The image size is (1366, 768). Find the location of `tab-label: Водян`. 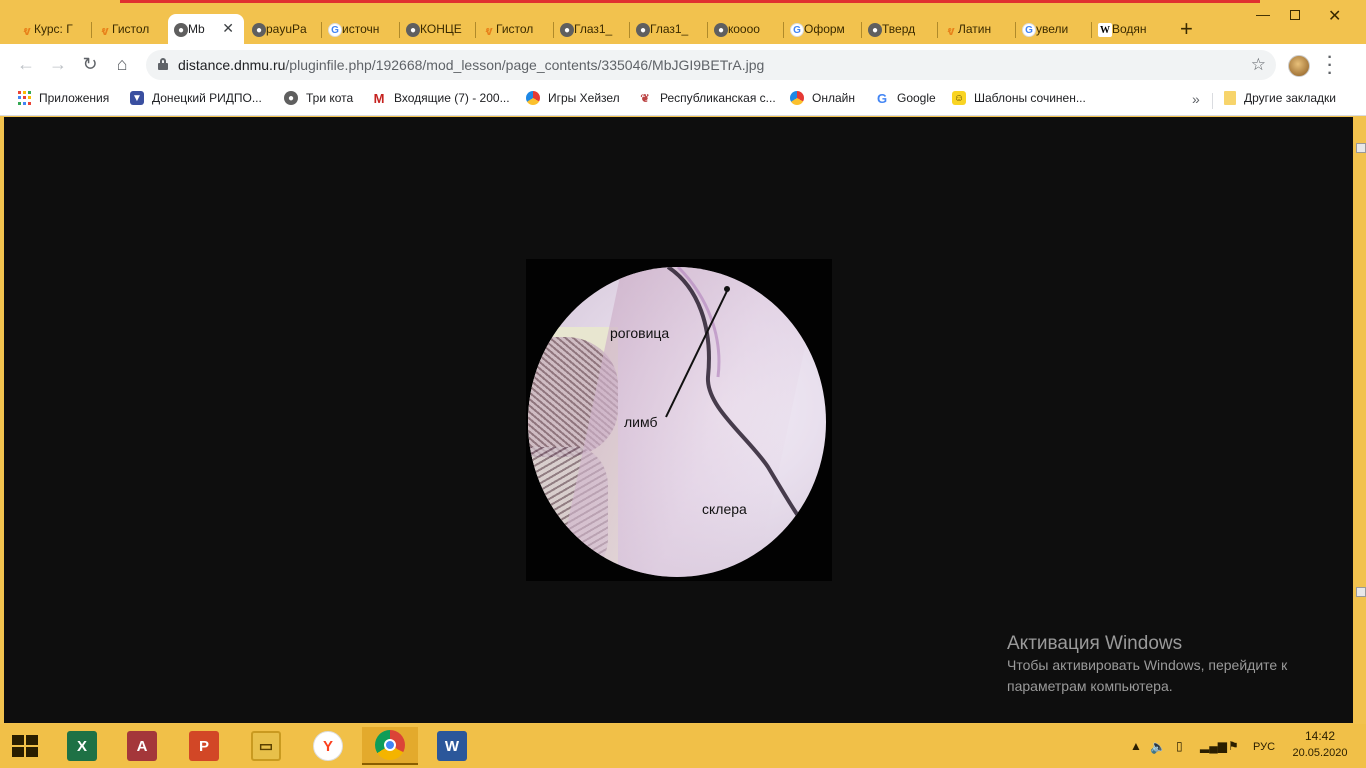

tab-label: Водян is located at coordinates (1129, 29).